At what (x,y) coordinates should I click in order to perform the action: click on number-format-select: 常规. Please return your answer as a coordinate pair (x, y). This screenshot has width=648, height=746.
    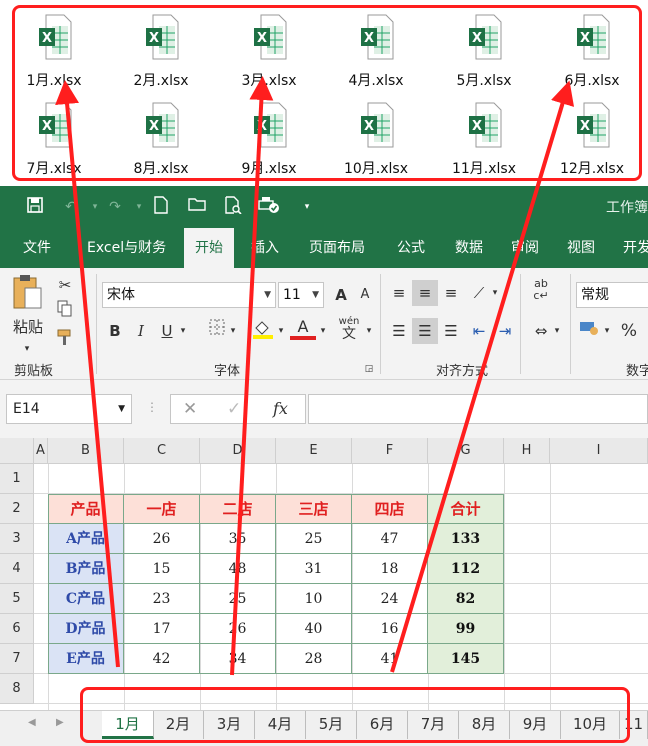
    Looking at the image, I should click on (612, 295).